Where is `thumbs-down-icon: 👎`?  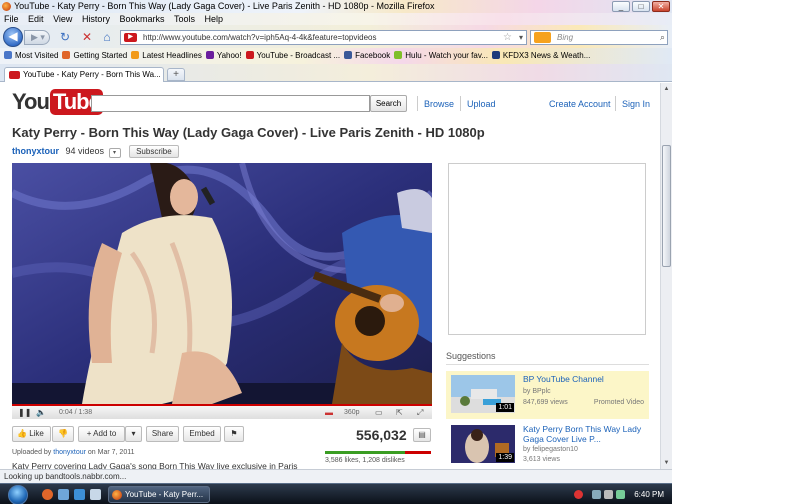 thumbs-down-icon: 👎 is located at coordinates (63, 433).